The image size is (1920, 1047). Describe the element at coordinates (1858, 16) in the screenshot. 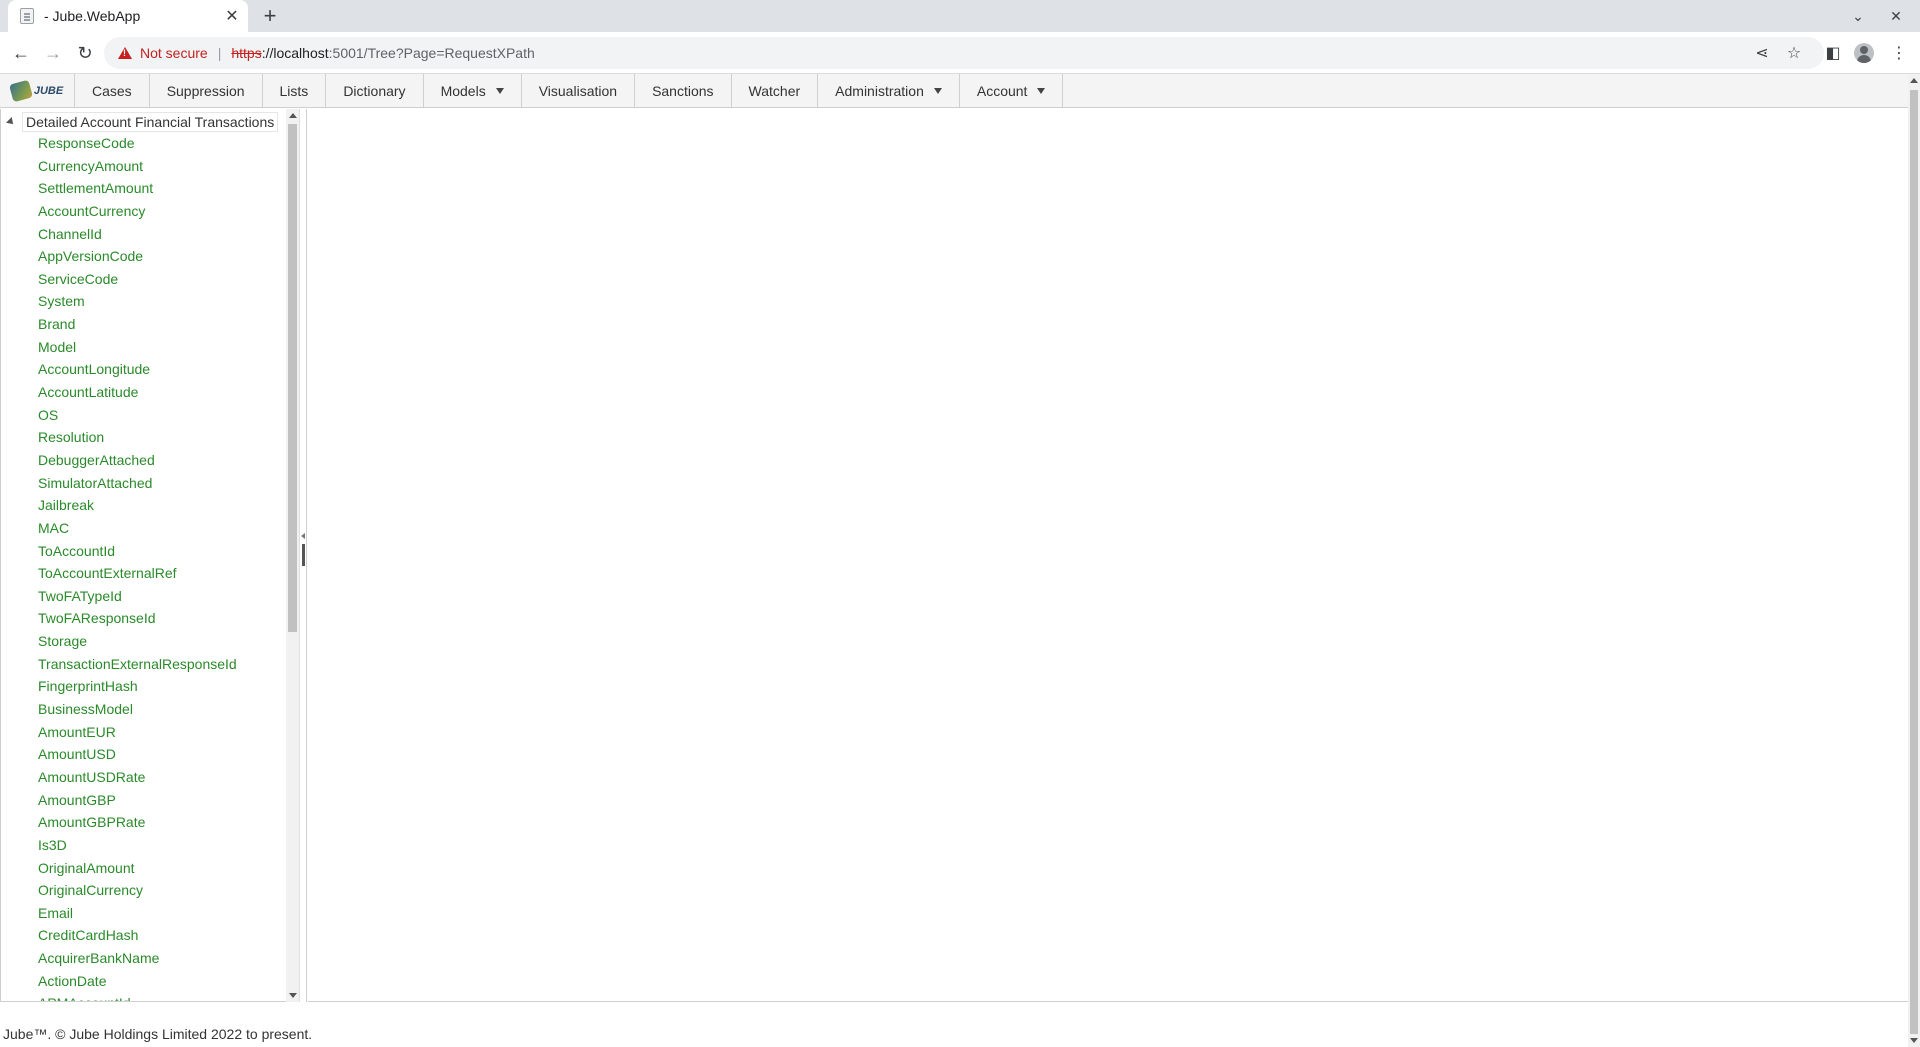

I see `tab-search-chevron-icon: ⌄` at that location.